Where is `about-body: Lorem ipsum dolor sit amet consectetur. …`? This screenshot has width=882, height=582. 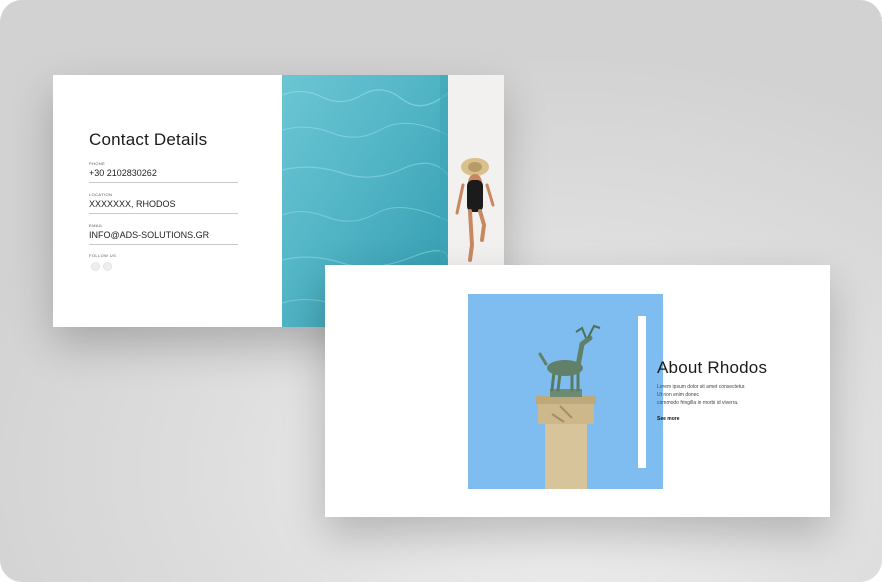
about-body: Lorem ipsum dolor sit amet consectetur. … is located at coordinates (717, 395).